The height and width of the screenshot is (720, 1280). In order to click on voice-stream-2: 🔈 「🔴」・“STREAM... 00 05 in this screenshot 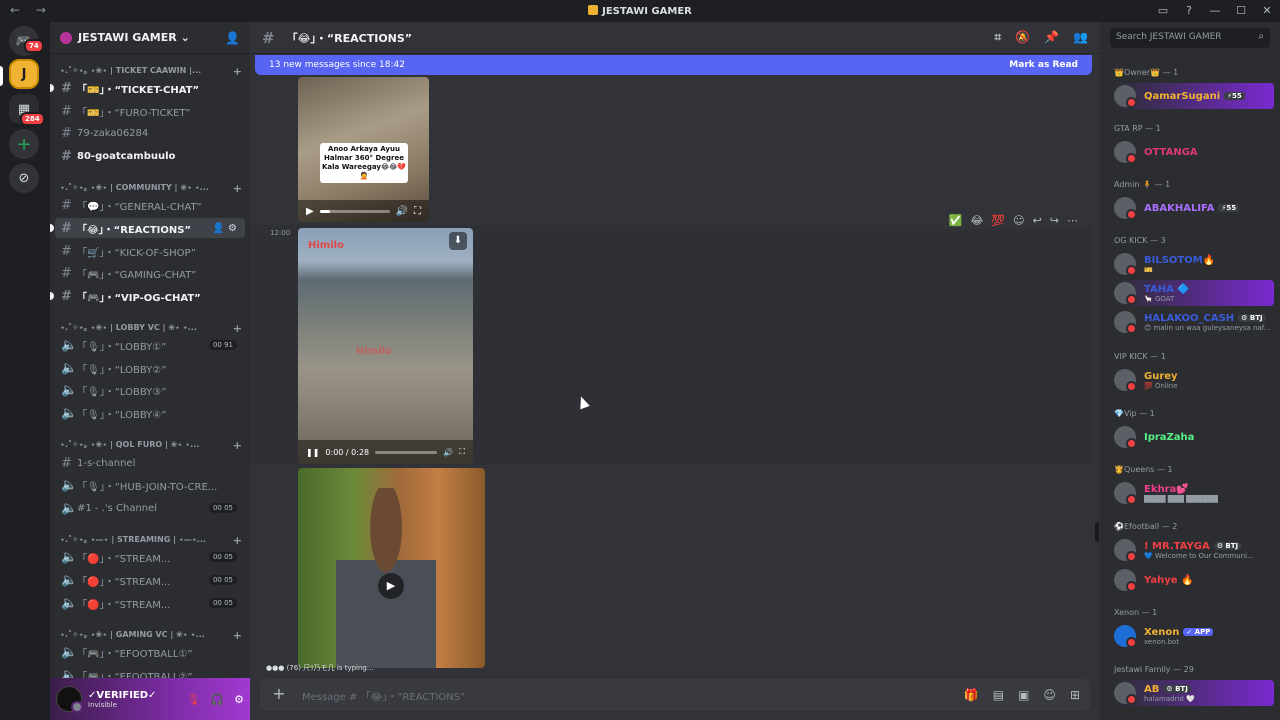, I will do `click(150, 580)`.